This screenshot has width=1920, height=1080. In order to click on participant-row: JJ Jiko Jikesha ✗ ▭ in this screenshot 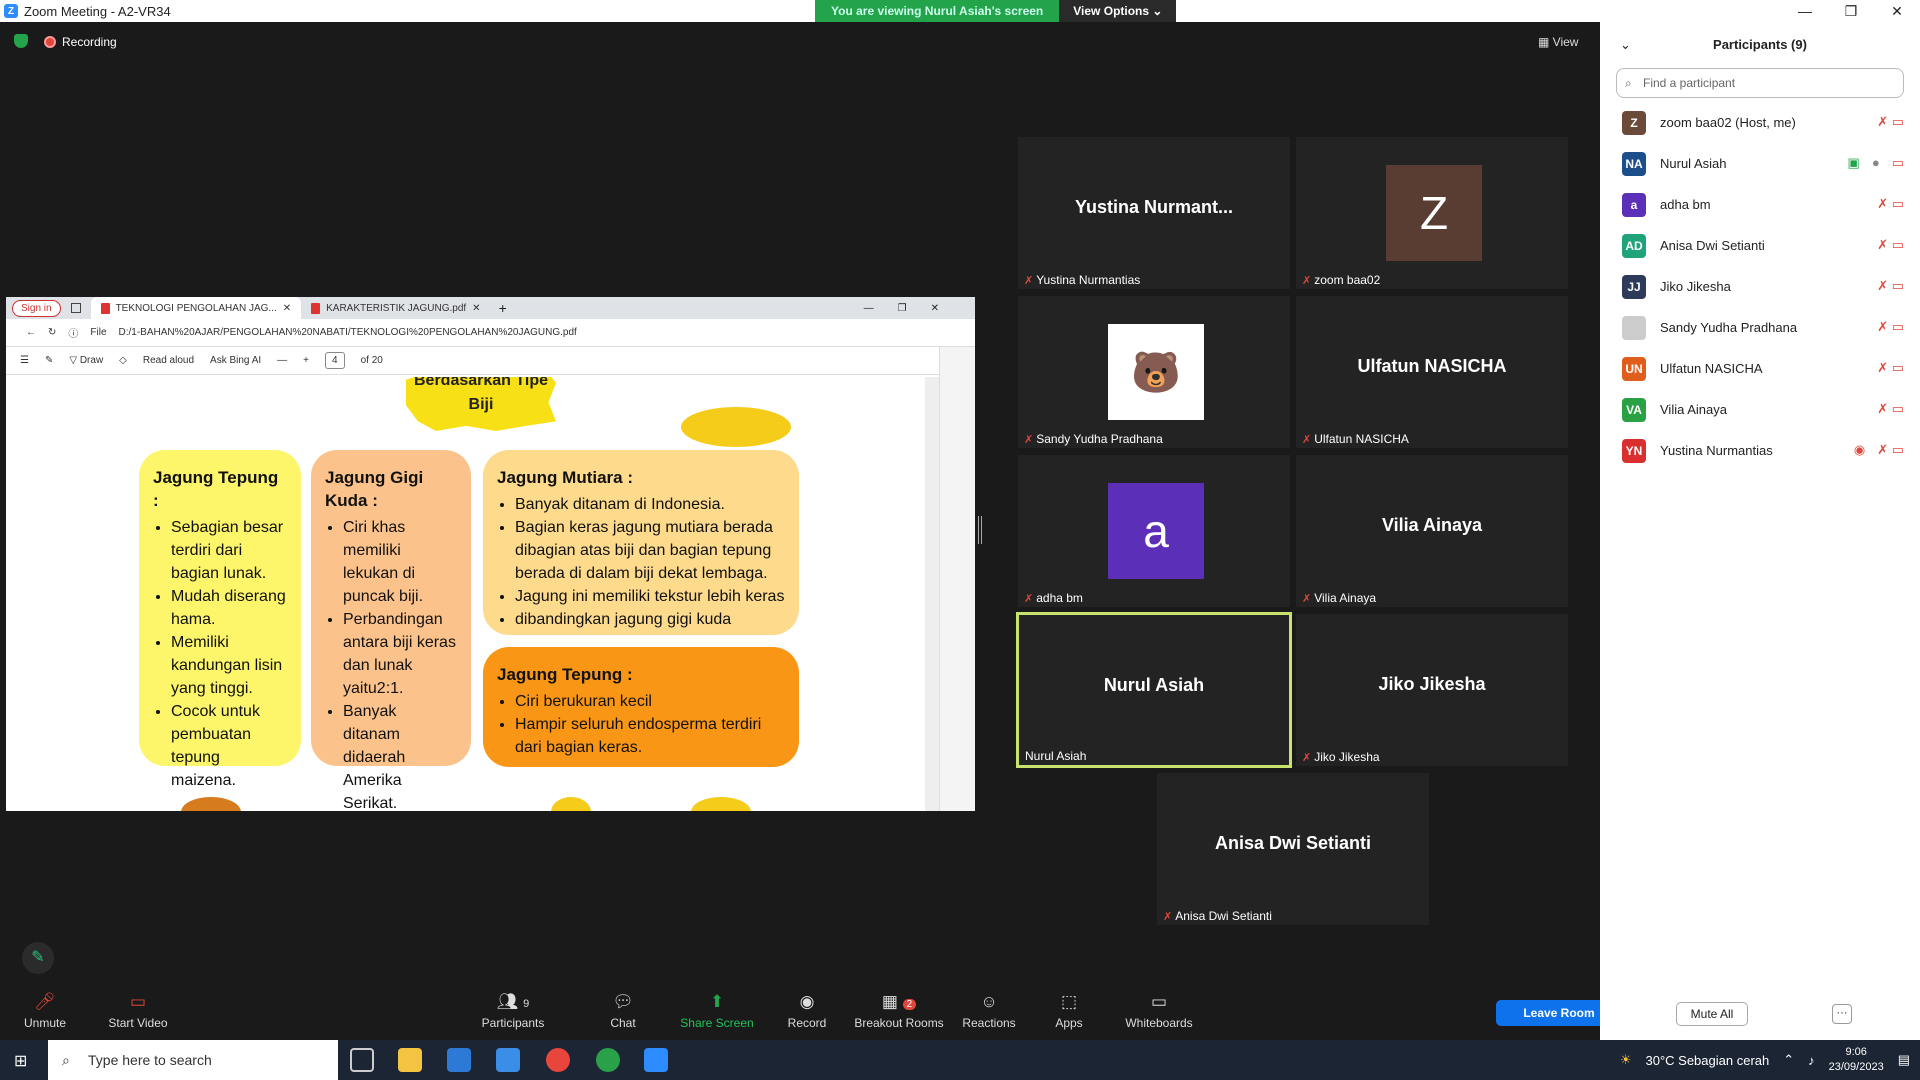, I will do `click(1760, 286)`.